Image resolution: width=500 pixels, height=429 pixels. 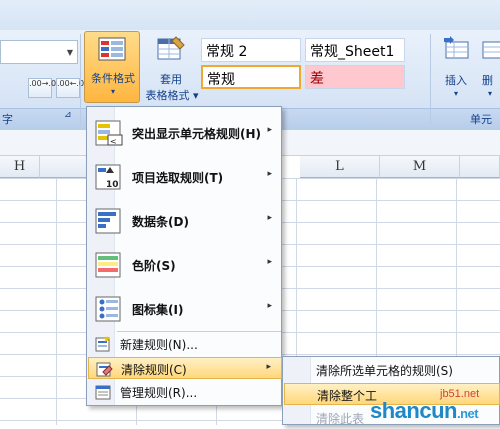 What do you see at coordinates (420, 167) in the screenshot?
I see `column-header-m: M` at bounding box center [420, 167].